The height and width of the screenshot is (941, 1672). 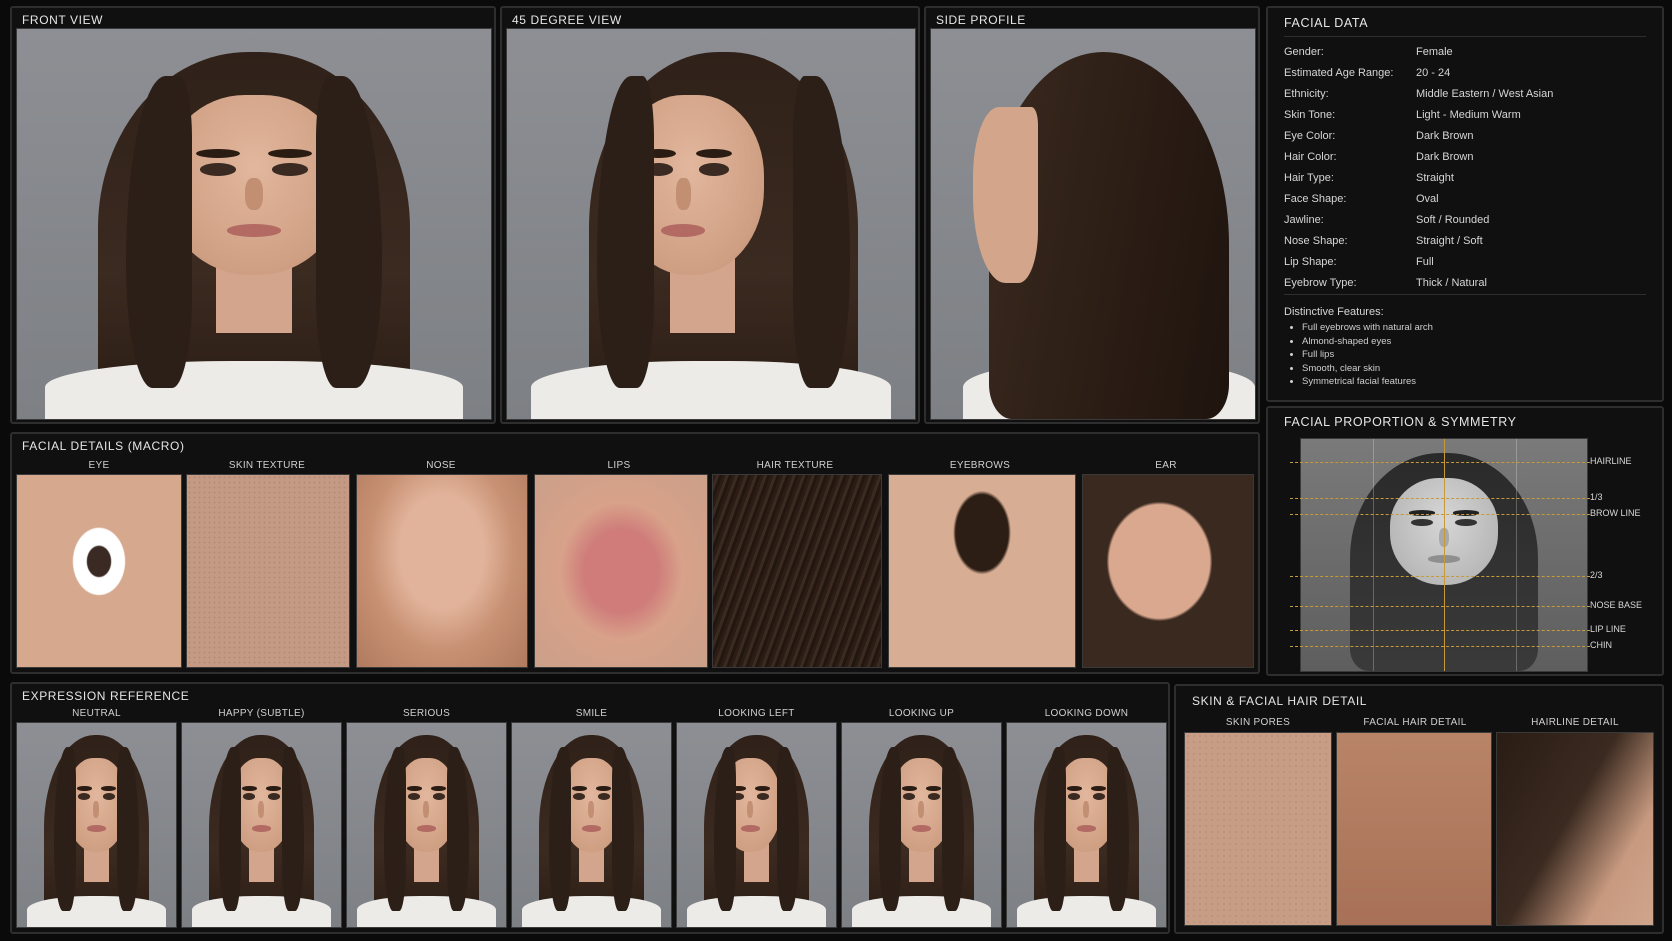 What do you see at coordinates (442, 571) in the screenshot?
I see `macro-nose-photo` at bounding box center [442, 571].